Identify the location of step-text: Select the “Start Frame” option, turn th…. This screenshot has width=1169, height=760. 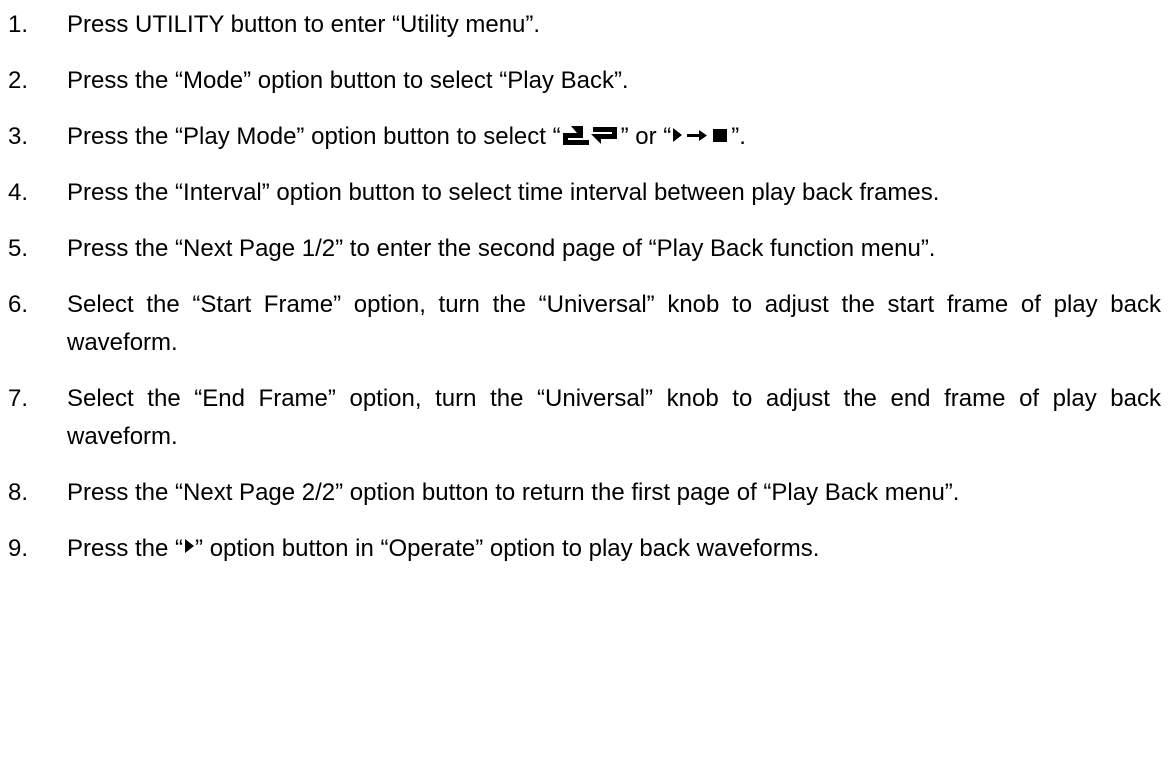
(614, 323).